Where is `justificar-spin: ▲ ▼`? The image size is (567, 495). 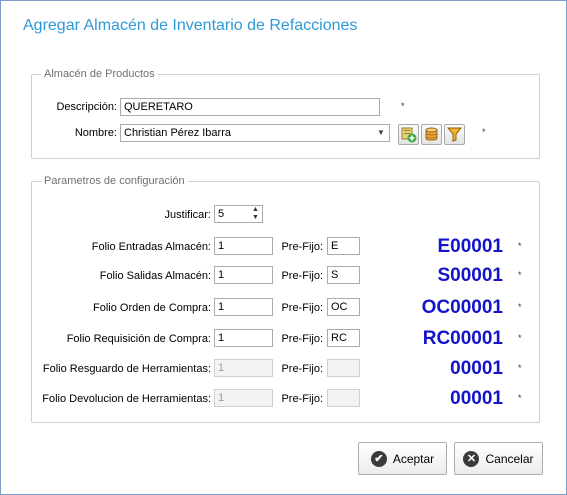 justificar-spin: ▲ ▼ is located at coordinates (255, 214).